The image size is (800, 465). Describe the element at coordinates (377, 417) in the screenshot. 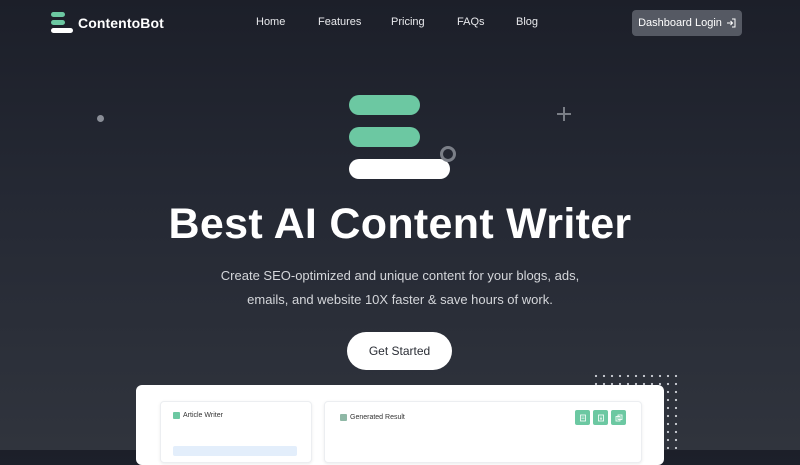

I see `generated-result-label: Generated Result` at that location.